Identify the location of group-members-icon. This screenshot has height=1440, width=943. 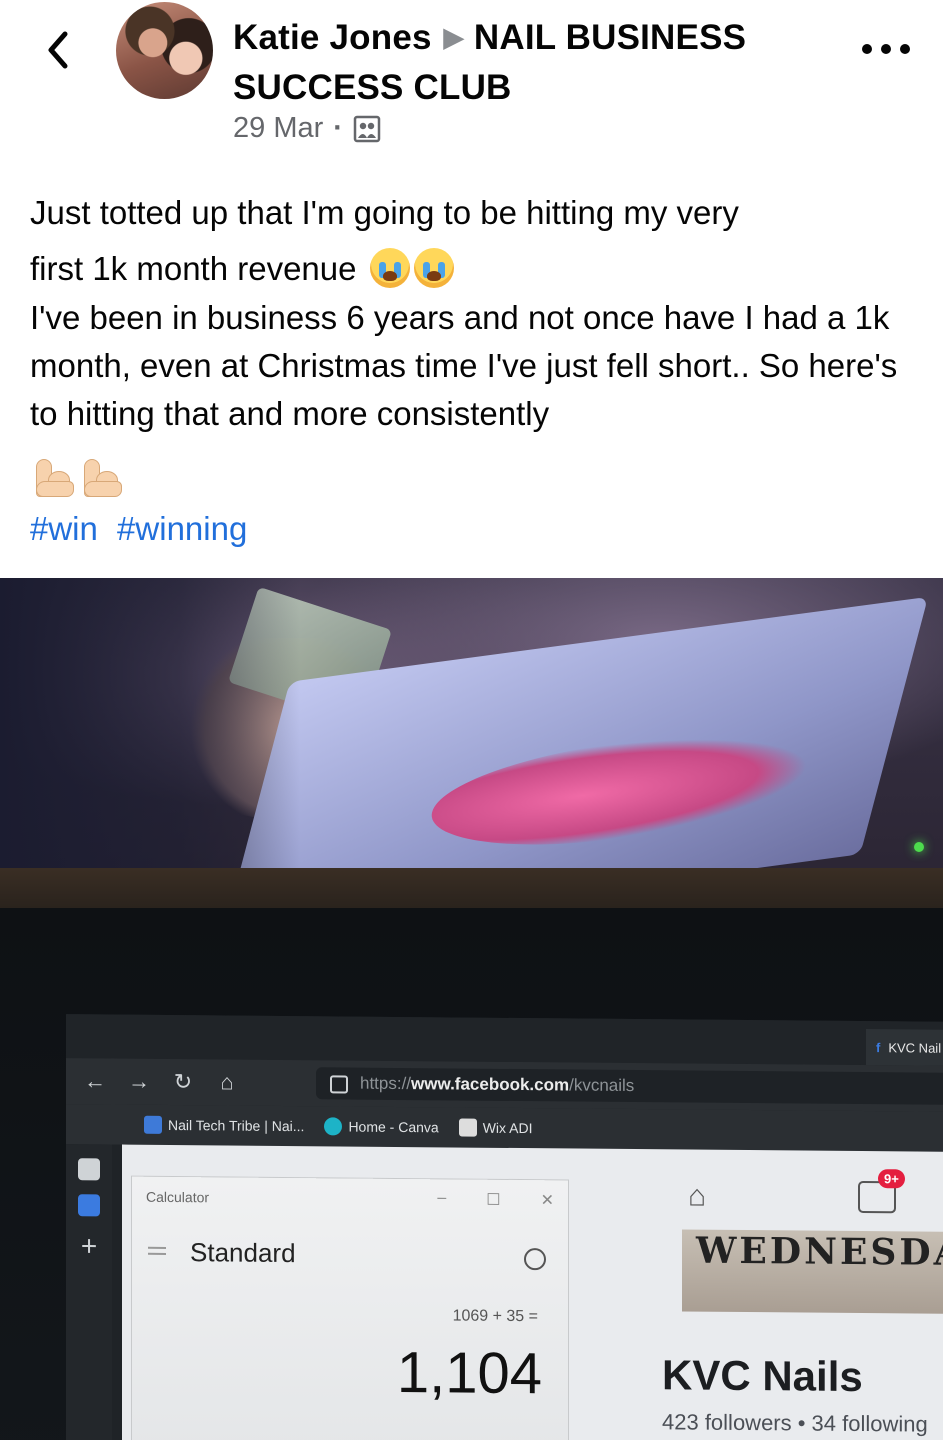
(367, 128).